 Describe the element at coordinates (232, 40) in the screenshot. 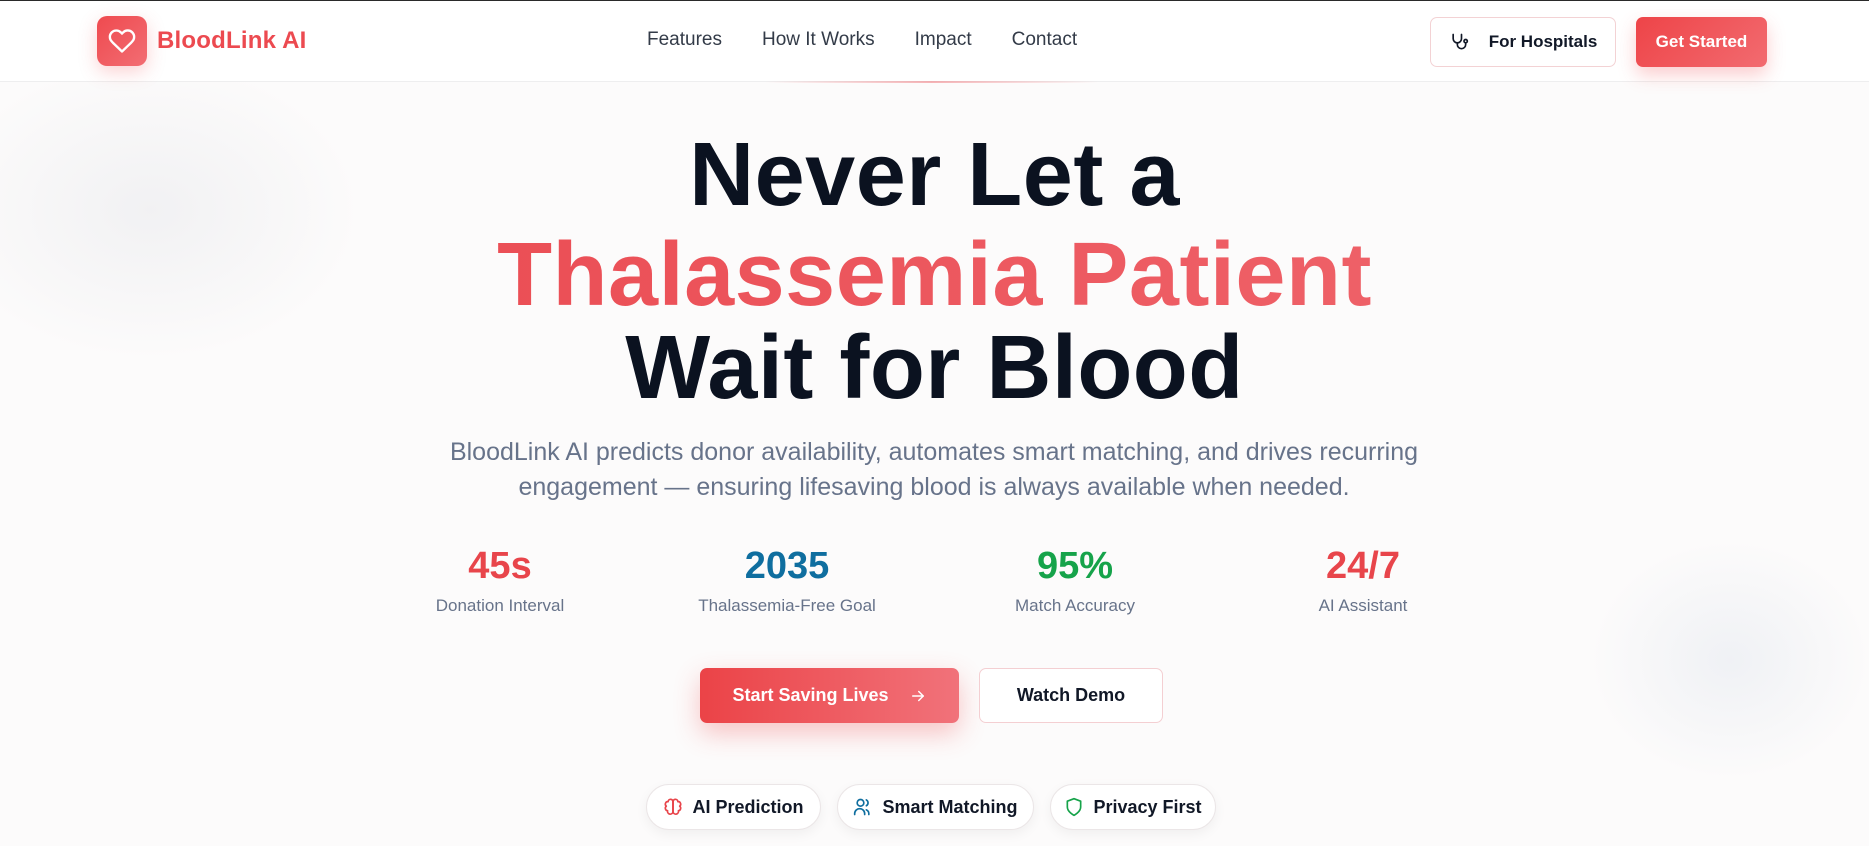

I see `brand-name: BloodLink AI` at that location.